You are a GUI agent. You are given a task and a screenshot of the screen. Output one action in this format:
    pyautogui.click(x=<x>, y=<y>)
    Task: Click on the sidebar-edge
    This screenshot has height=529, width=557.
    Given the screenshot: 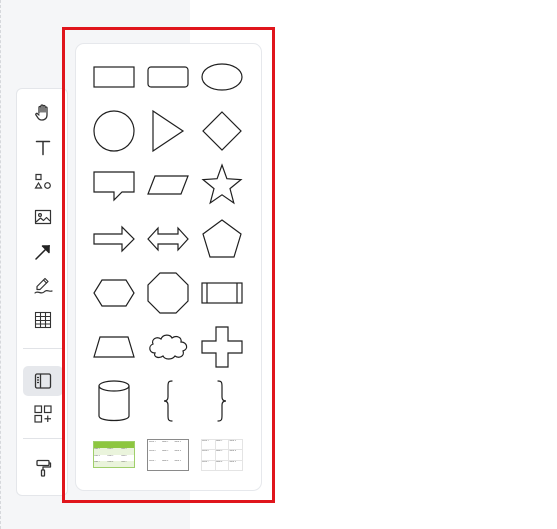 What is the action you would take?
    pyautogui.click(x=1, y=264)
    